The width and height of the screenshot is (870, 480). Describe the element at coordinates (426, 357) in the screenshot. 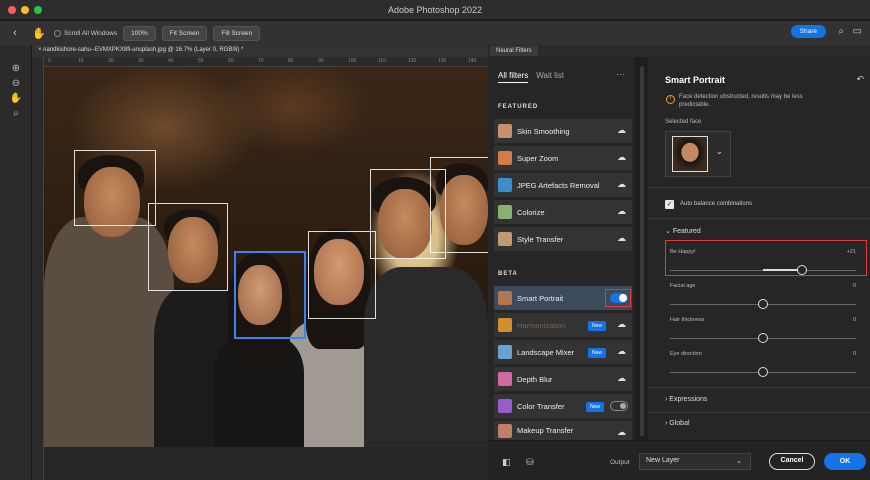

I see `person-5-body` at that location.